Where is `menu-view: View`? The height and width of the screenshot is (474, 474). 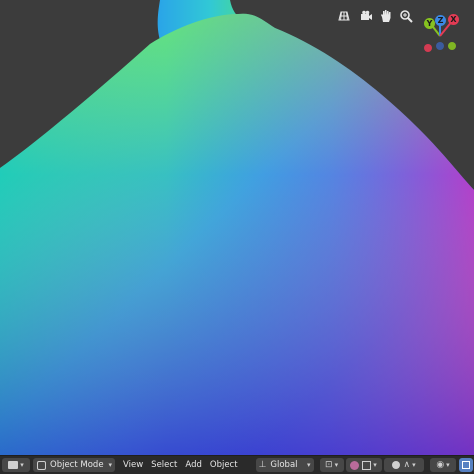 menu-view: View is located at coordinates (133, 465).